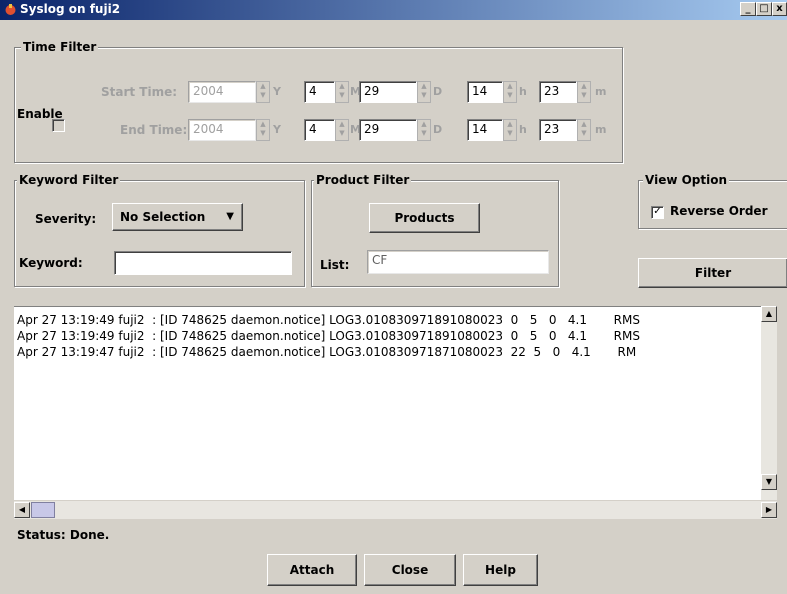 This screenshot has width=787, height=594. What do you see at coordinates (584, 92) in the screenshot?
I see `start-minute-spinner: ▲ ▼` at bounding box center [584, 92].